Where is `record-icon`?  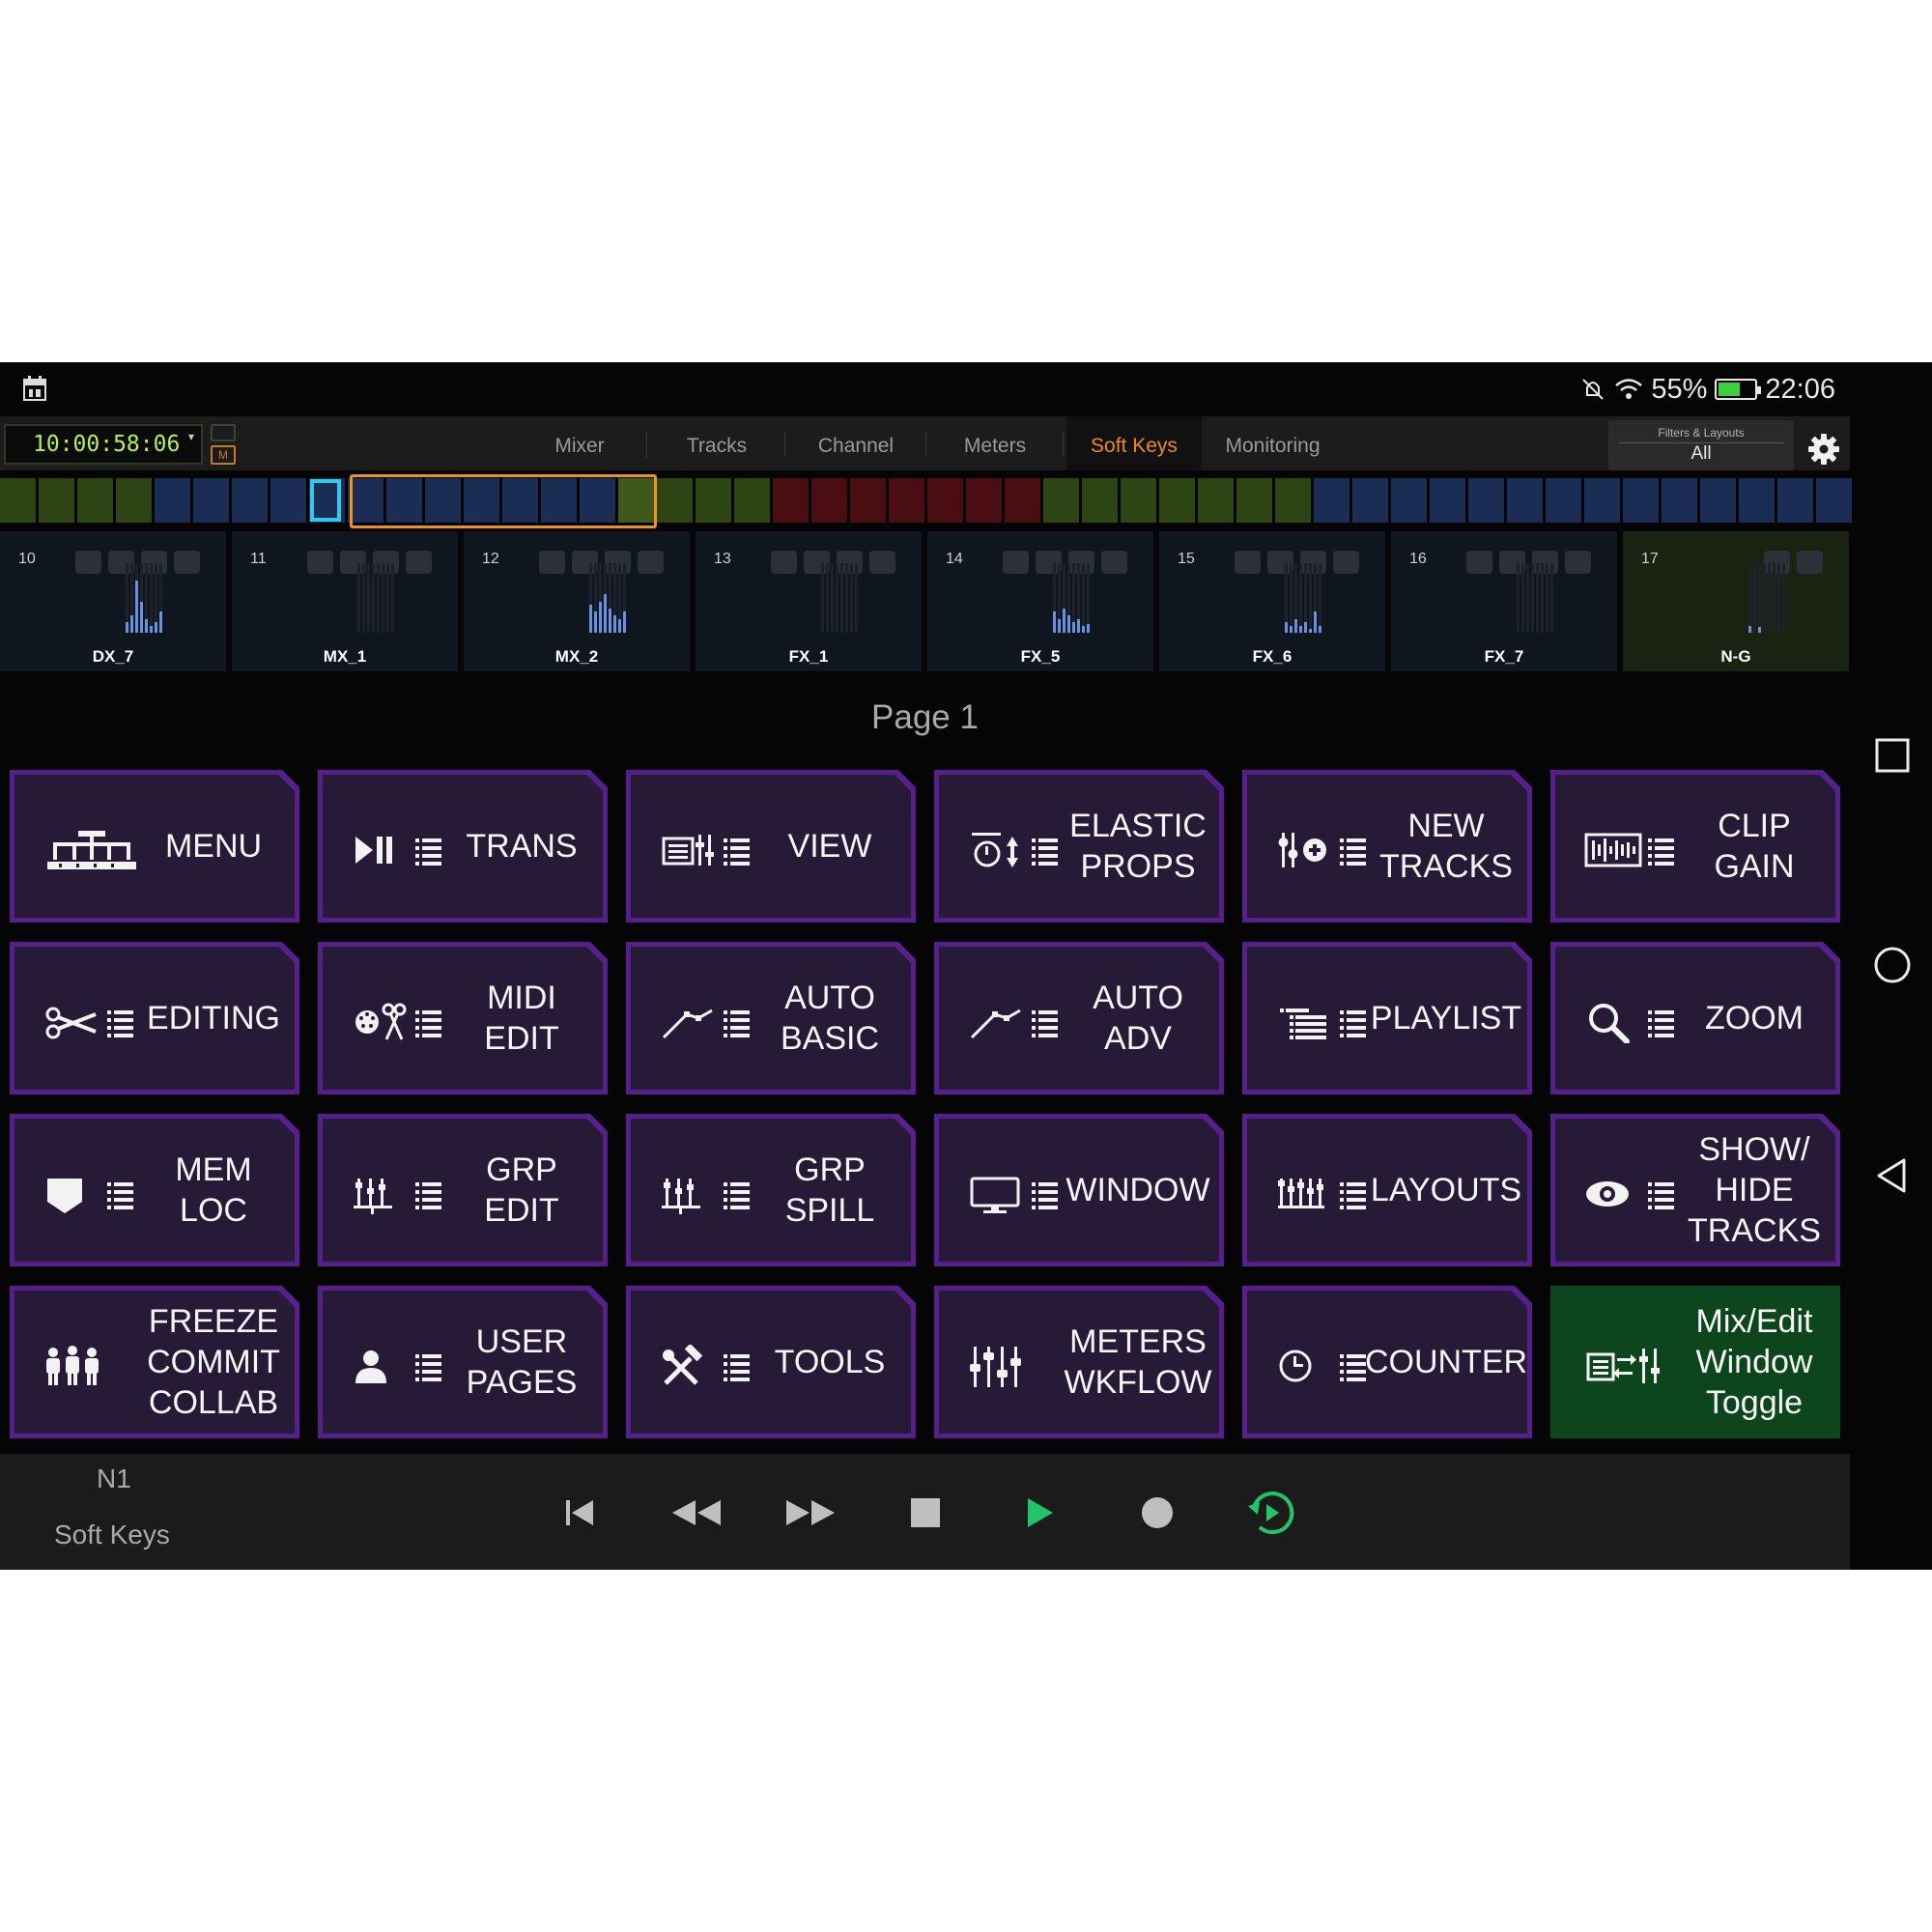 record-icon is located at coordinates (1157, 1513).